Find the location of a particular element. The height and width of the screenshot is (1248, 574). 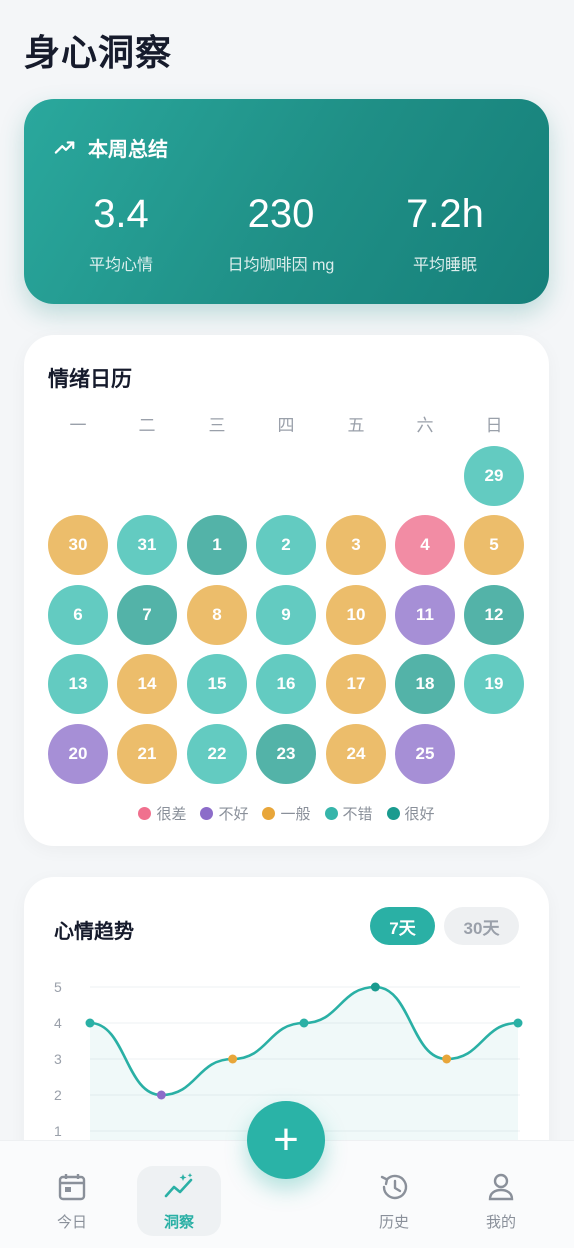

weekday-label: 一 is located at coordinates (78, 425).